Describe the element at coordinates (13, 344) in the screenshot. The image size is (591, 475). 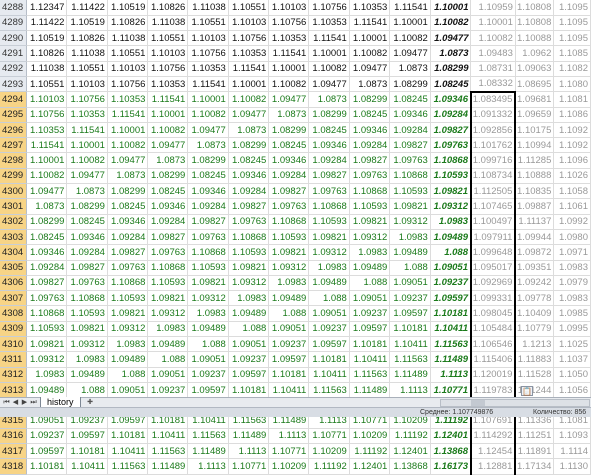
I see `row-header: 4310` at that location.